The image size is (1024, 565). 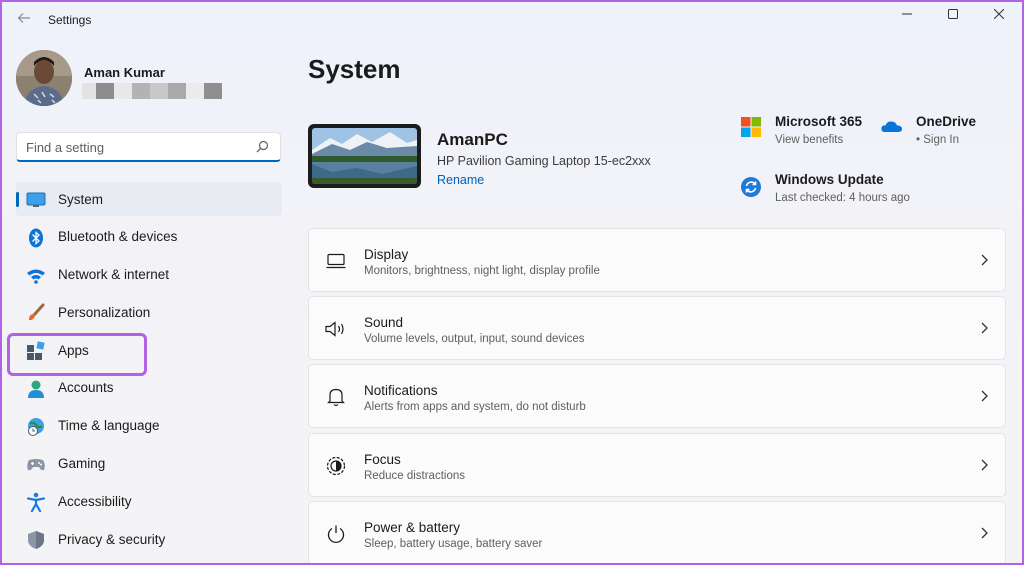 What do you see at coordinates (77, 354) in the screenshot?
I see `apps-highlight-outline` at bounding box center [77, 354].